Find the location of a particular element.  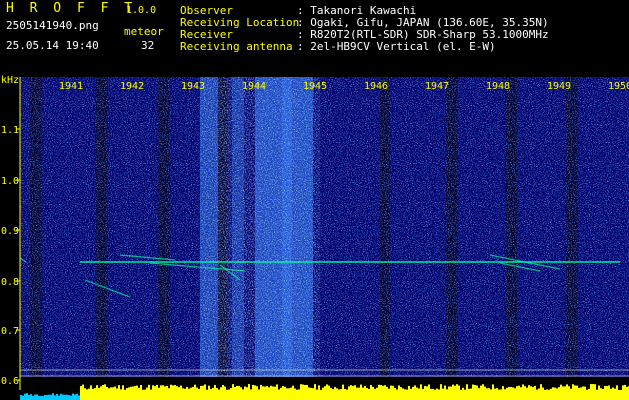

date-time: 25.05.14 19:40 is located at coordinates (52, 45).